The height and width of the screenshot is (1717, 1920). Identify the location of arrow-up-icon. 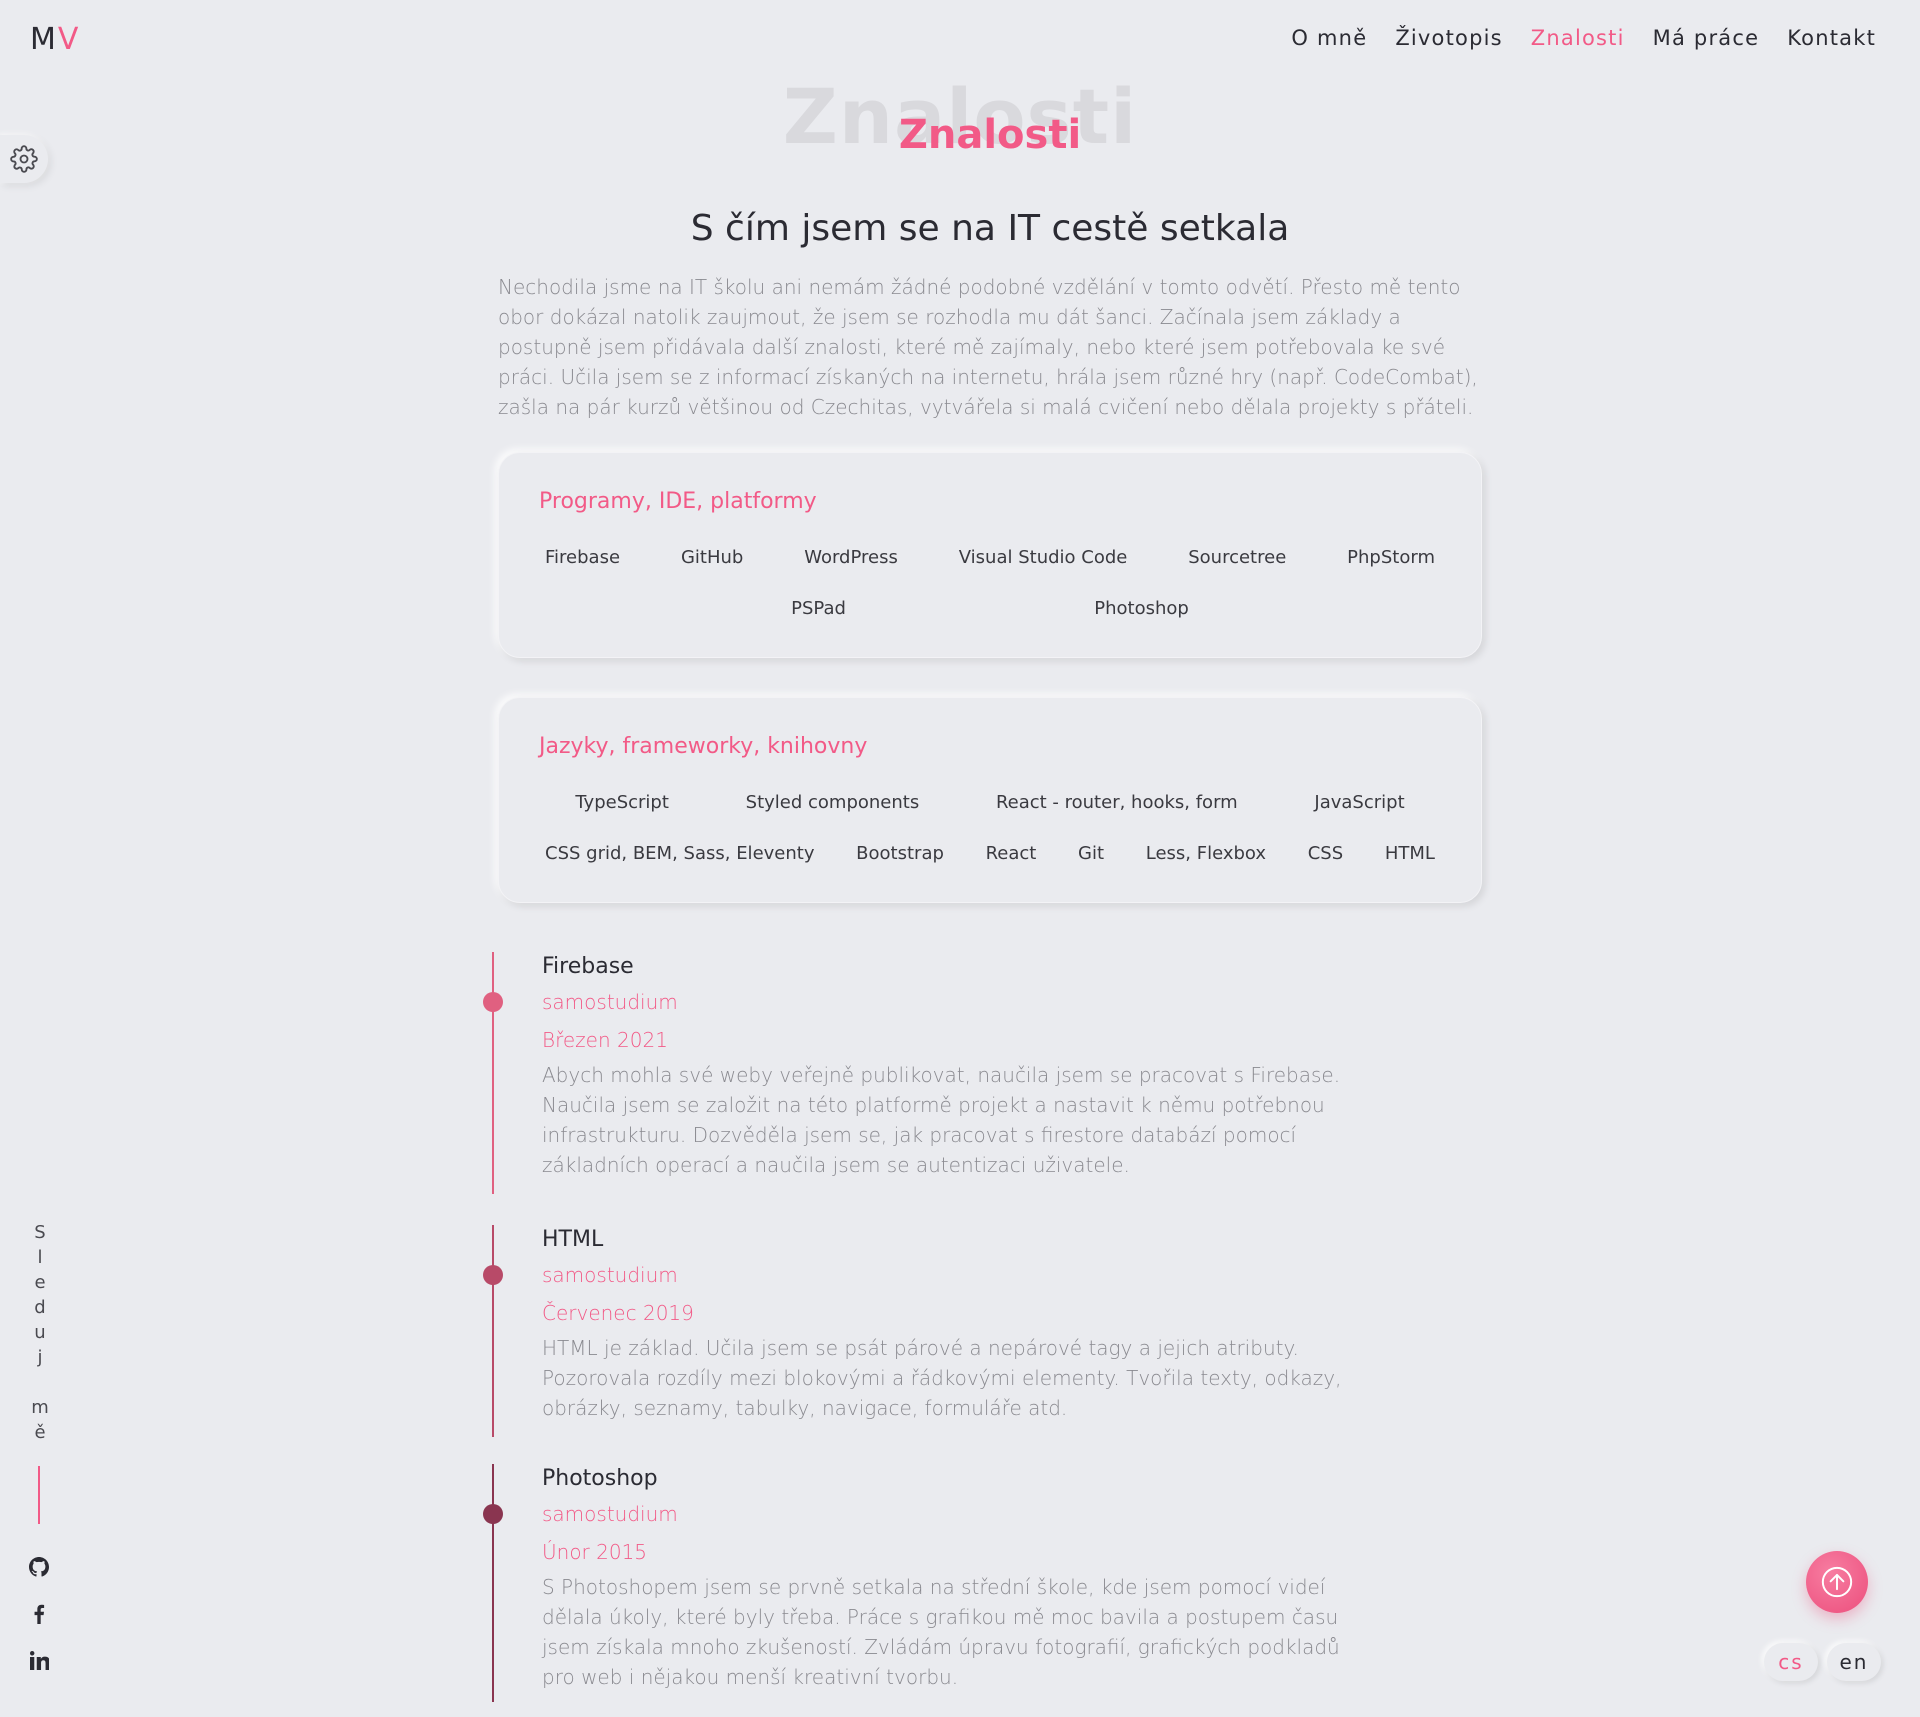
(1837, 1582).